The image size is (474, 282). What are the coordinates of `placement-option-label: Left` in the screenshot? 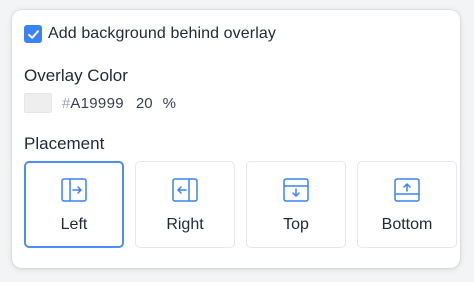 It's located at (74, 224).